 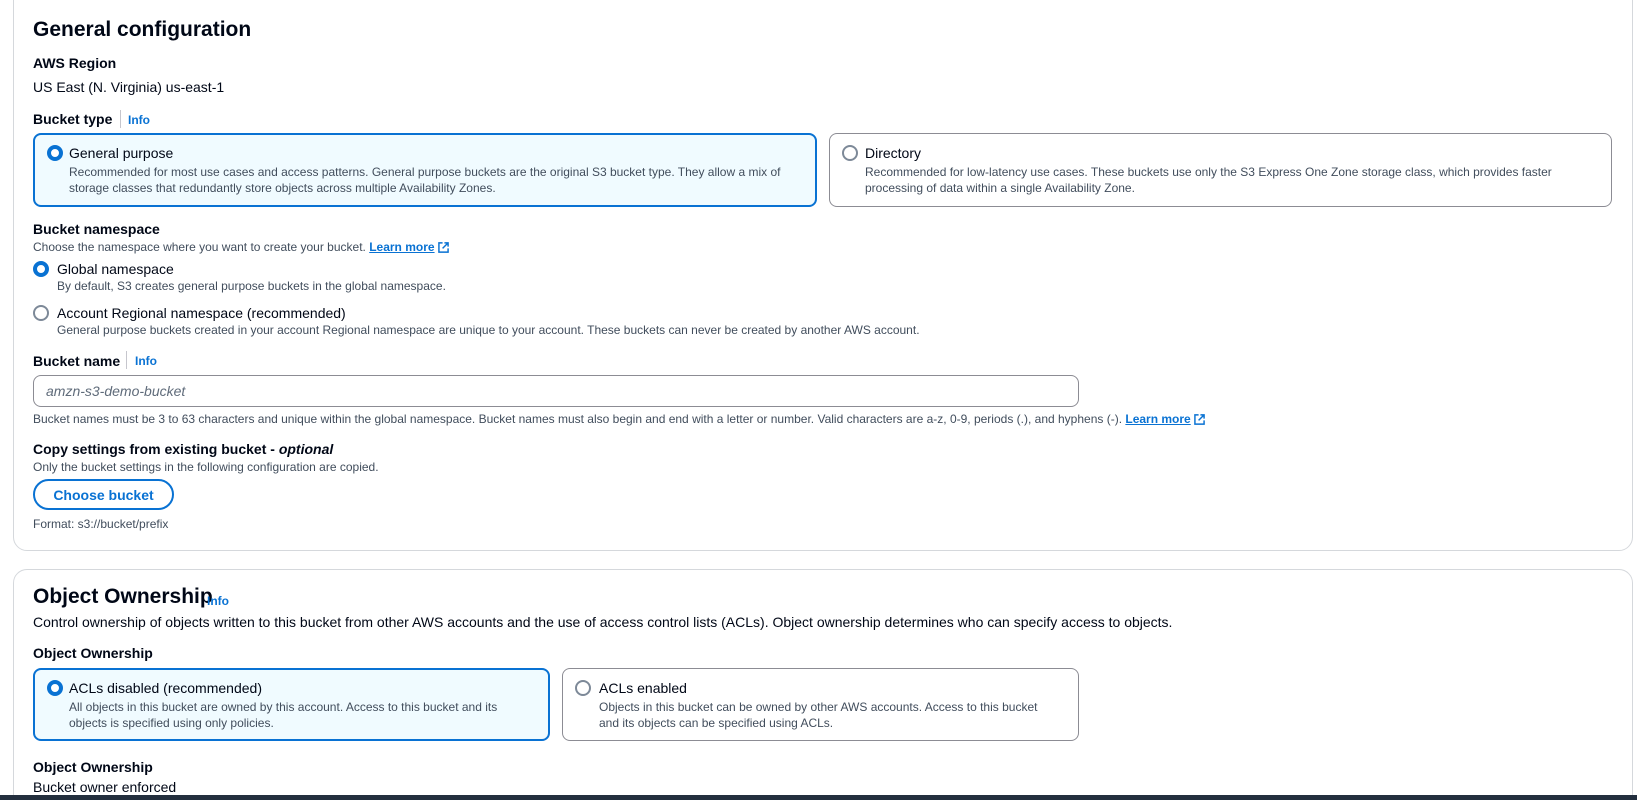 What do you see at coordinates (643, 688) in the screenshot?
I see `acls-enabled-title: ACLs enabled` at bounding box center [643, 688].